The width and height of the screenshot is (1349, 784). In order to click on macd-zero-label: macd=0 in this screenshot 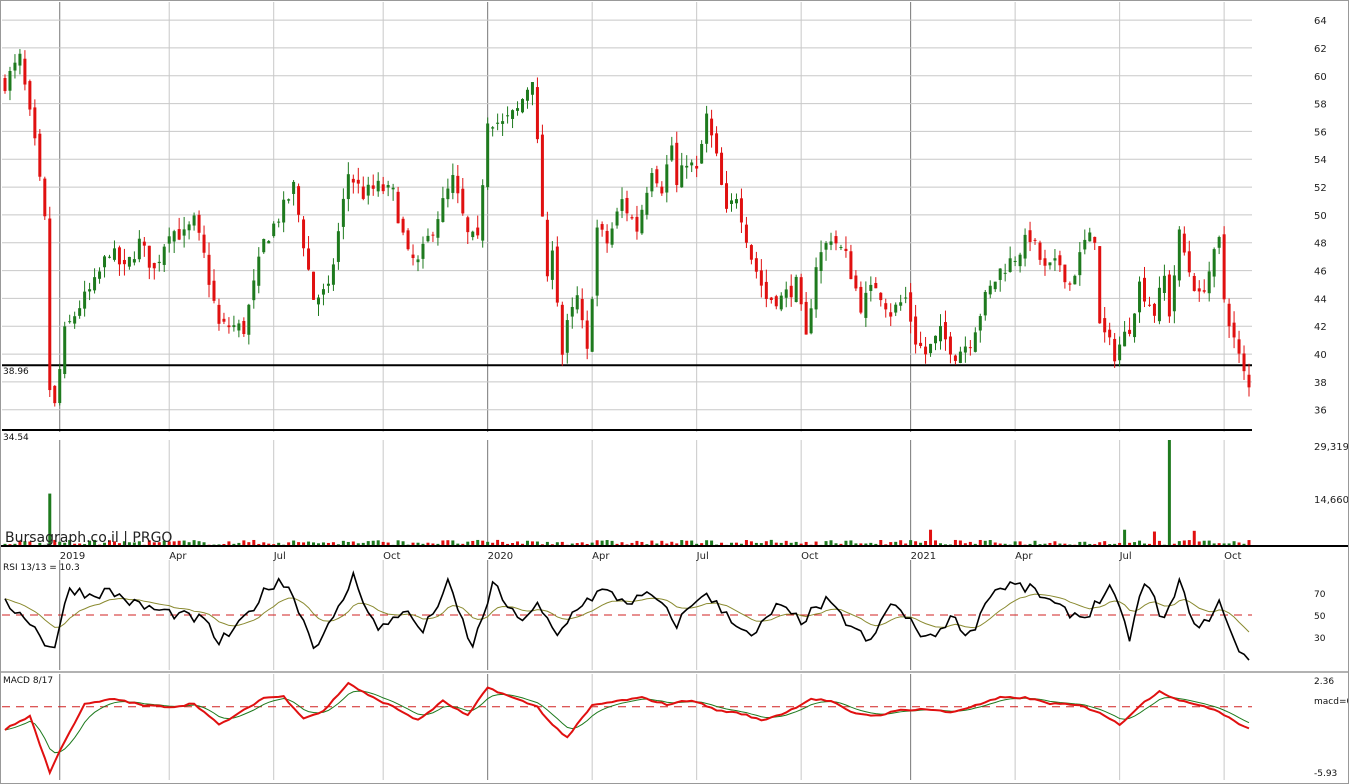, I will do `click(1331, 702)`.